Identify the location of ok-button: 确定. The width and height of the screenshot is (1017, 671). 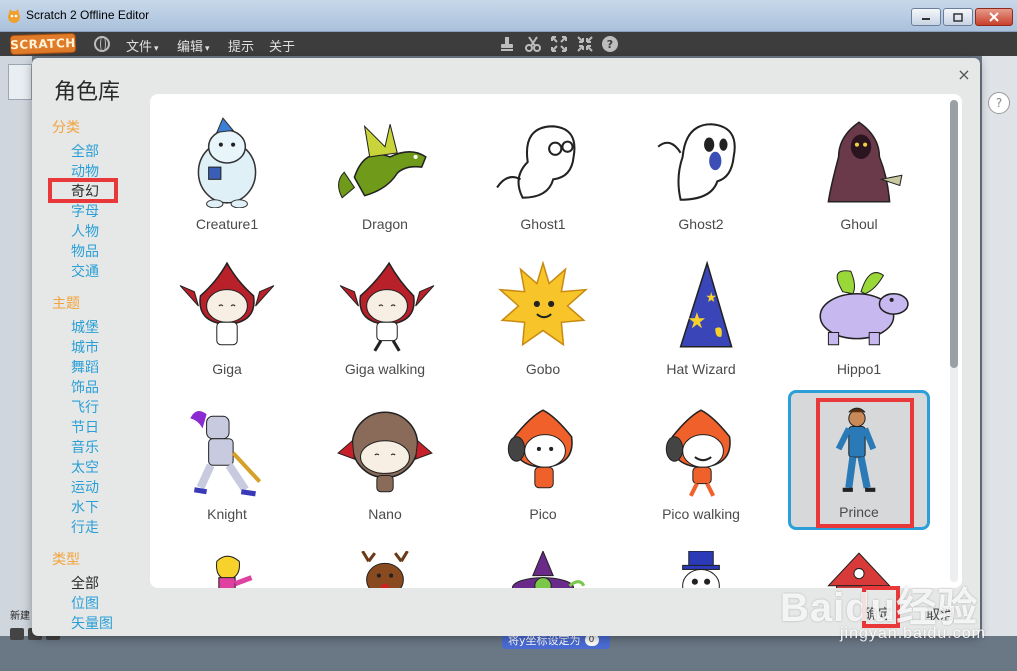
(878, 614).